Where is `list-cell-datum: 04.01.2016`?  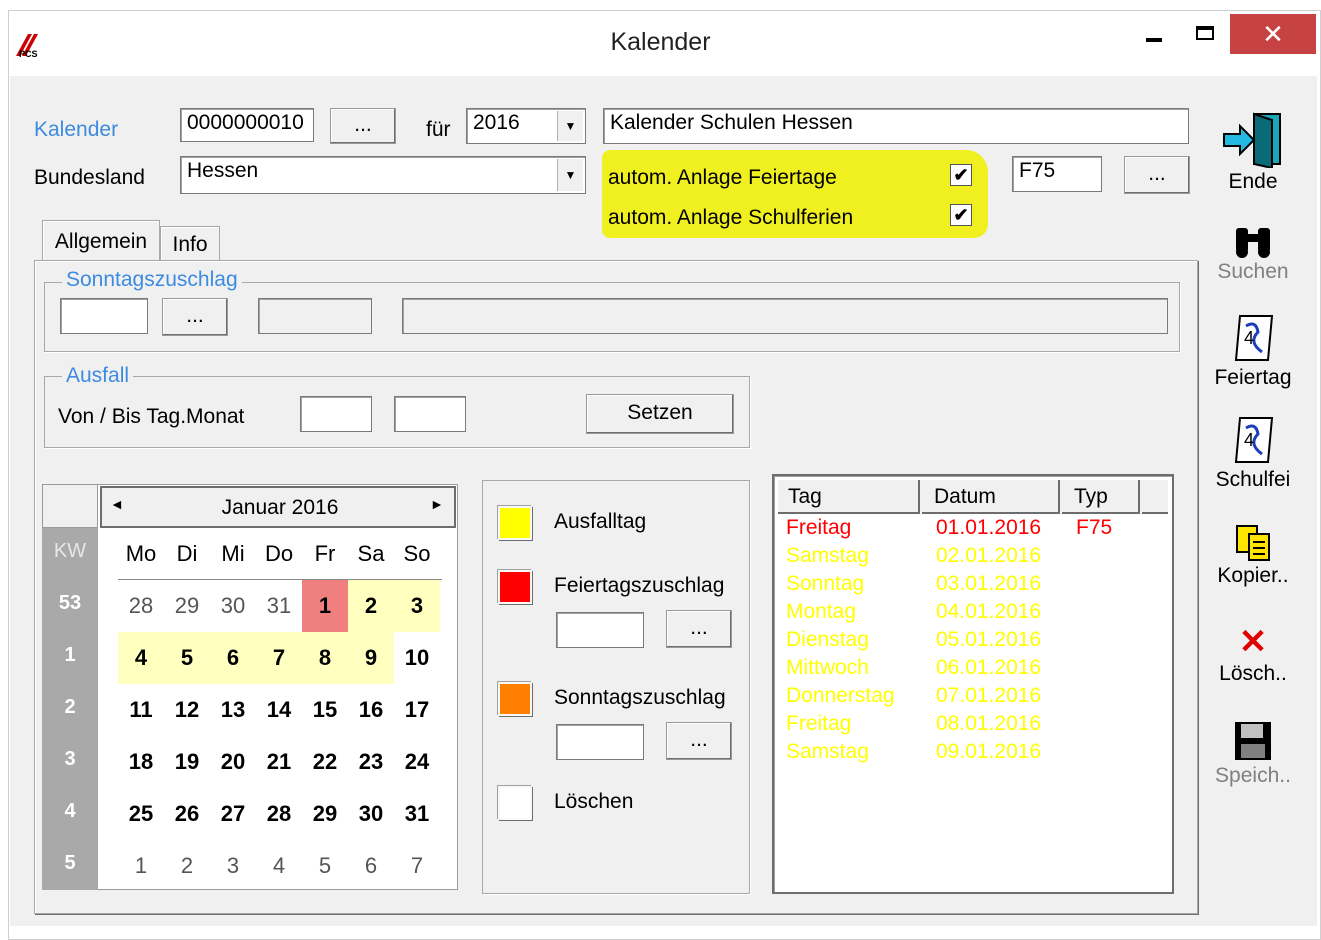
list-cell-datum: 04.01.2016 is located at coordinates (988, 612).